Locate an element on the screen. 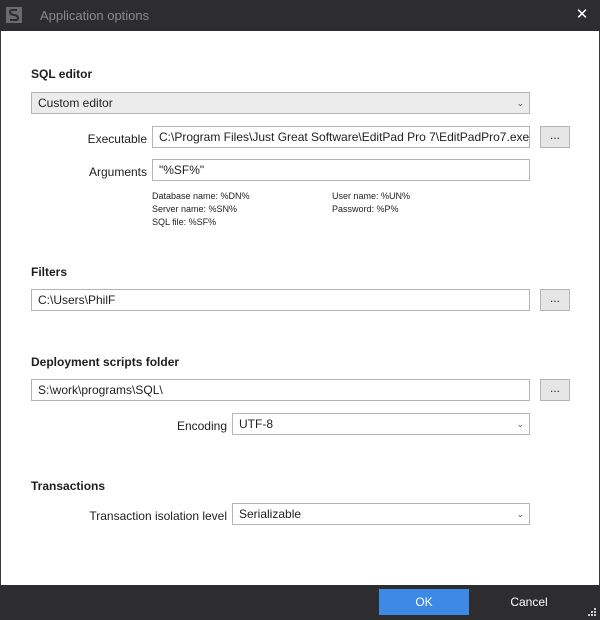 The height and width of the screenshot is (620, 600). hint-server-name: Server name: %SN% is located at coordinates (195, 209).